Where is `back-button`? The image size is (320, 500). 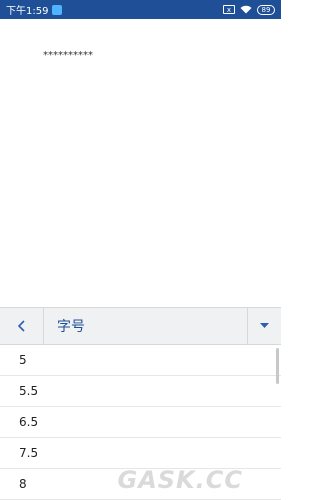
back-button is located at coordinates (22, 326).